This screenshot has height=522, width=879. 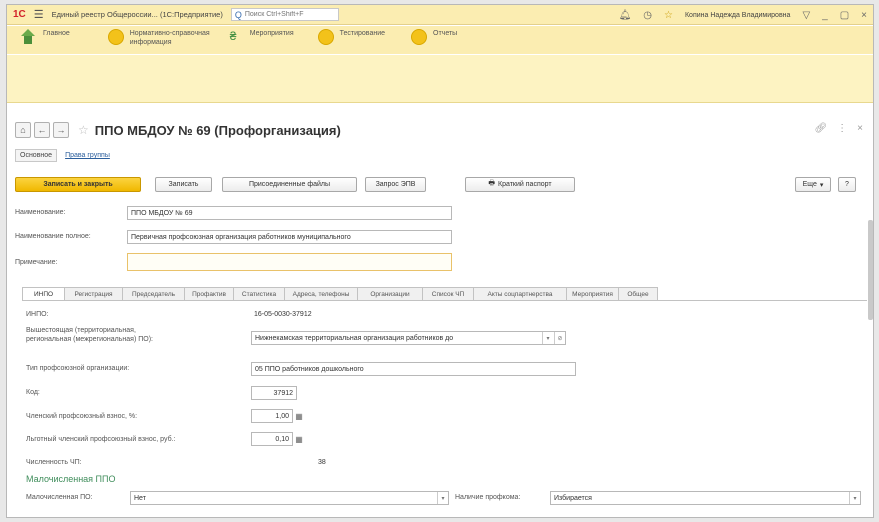 I want to click on name-input: ППО МБДОУ № 69, so click(x=289, y=213).